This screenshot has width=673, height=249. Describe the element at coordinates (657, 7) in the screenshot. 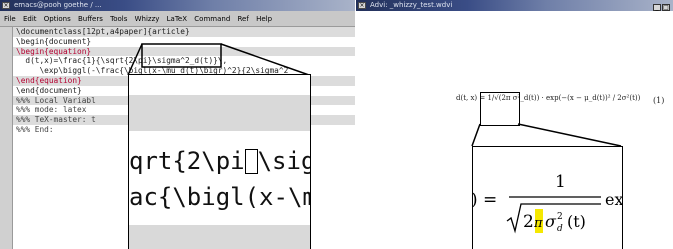

I see `minimize-icon: _` at that location.